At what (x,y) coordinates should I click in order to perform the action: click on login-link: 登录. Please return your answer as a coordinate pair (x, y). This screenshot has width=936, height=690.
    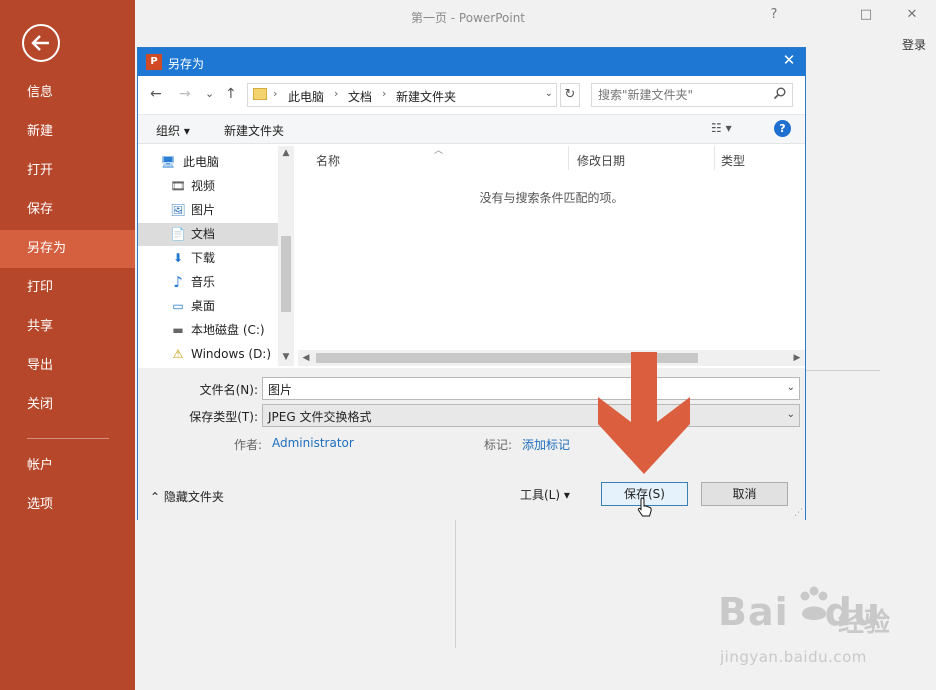
    Looking at the image, I should click on (914, 44).